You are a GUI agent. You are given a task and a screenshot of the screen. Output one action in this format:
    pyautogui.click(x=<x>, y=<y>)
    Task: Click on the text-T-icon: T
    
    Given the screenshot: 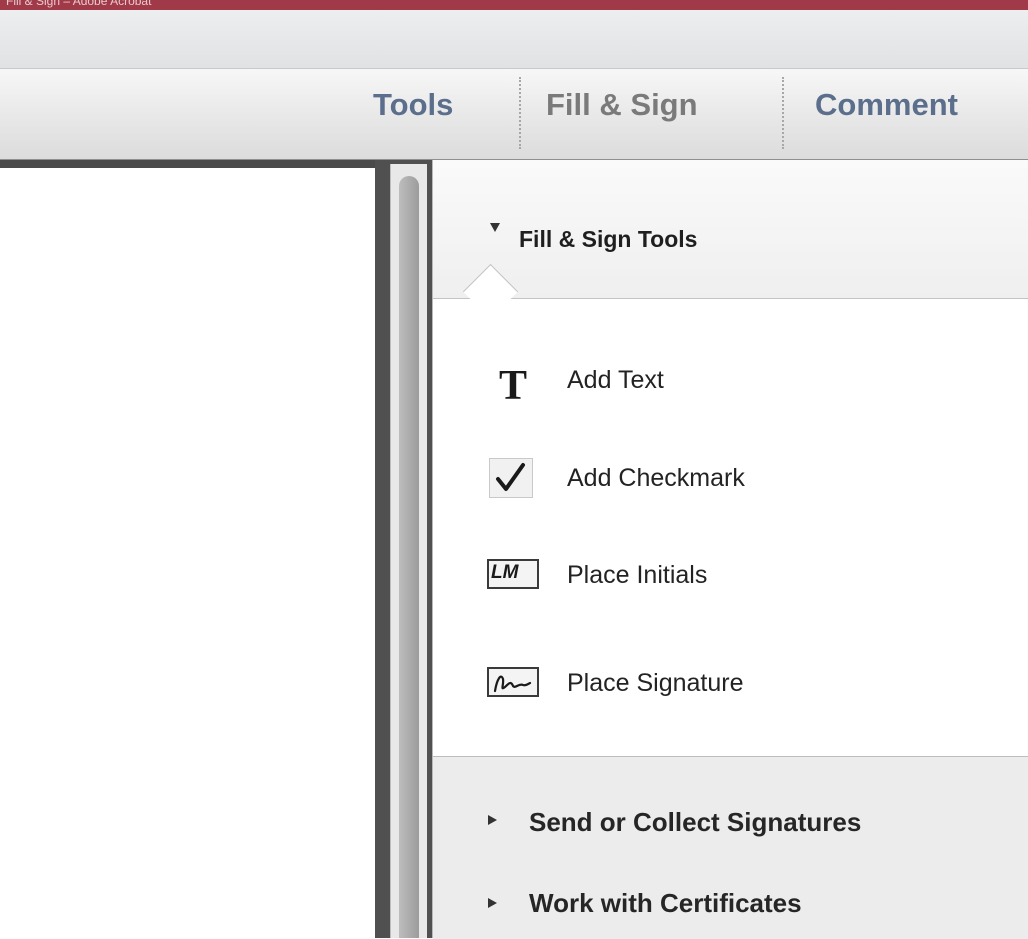 What is the action you would take?
    pyautogui.click(x=513, y=386)
    